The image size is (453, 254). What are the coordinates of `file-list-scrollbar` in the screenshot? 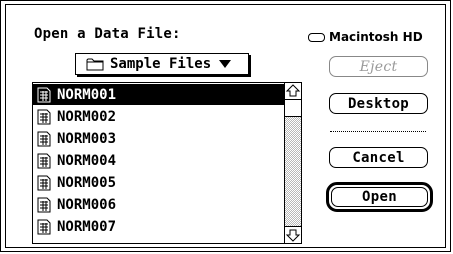 It's located at (292, 163).